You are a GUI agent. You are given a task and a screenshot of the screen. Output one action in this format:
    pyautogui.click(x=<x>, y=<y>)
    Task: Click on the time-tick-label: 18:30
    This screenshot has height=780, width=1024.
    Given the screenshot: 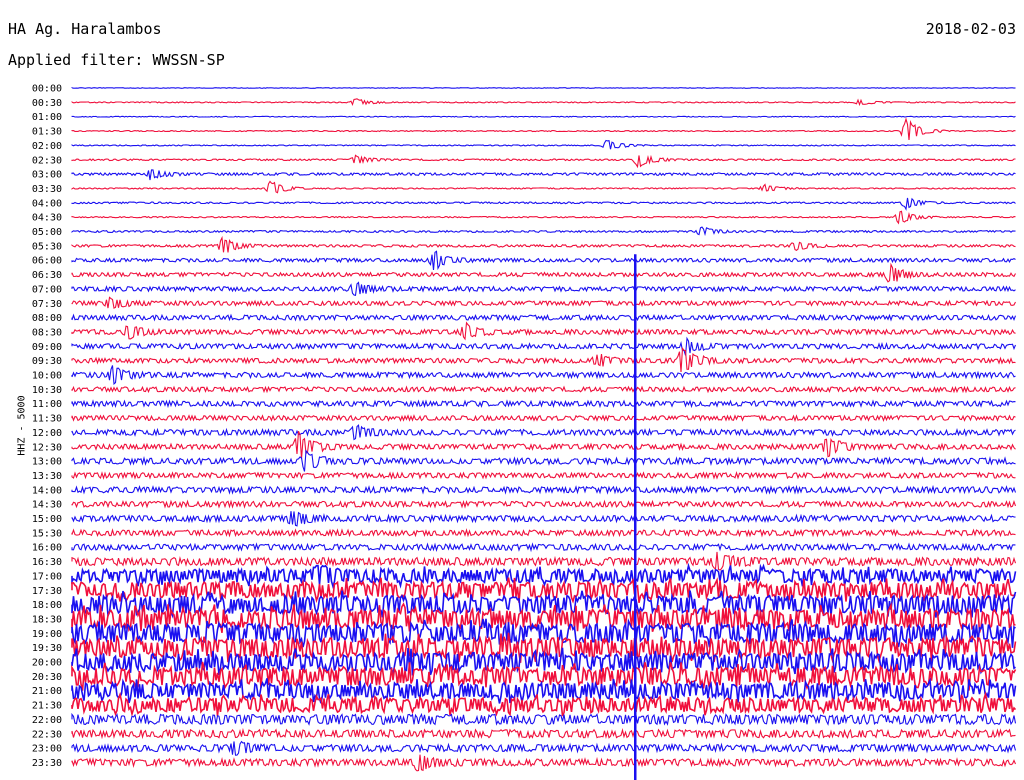 What is the action you would take?
    pyautogui.click(x=47, y=619)
    